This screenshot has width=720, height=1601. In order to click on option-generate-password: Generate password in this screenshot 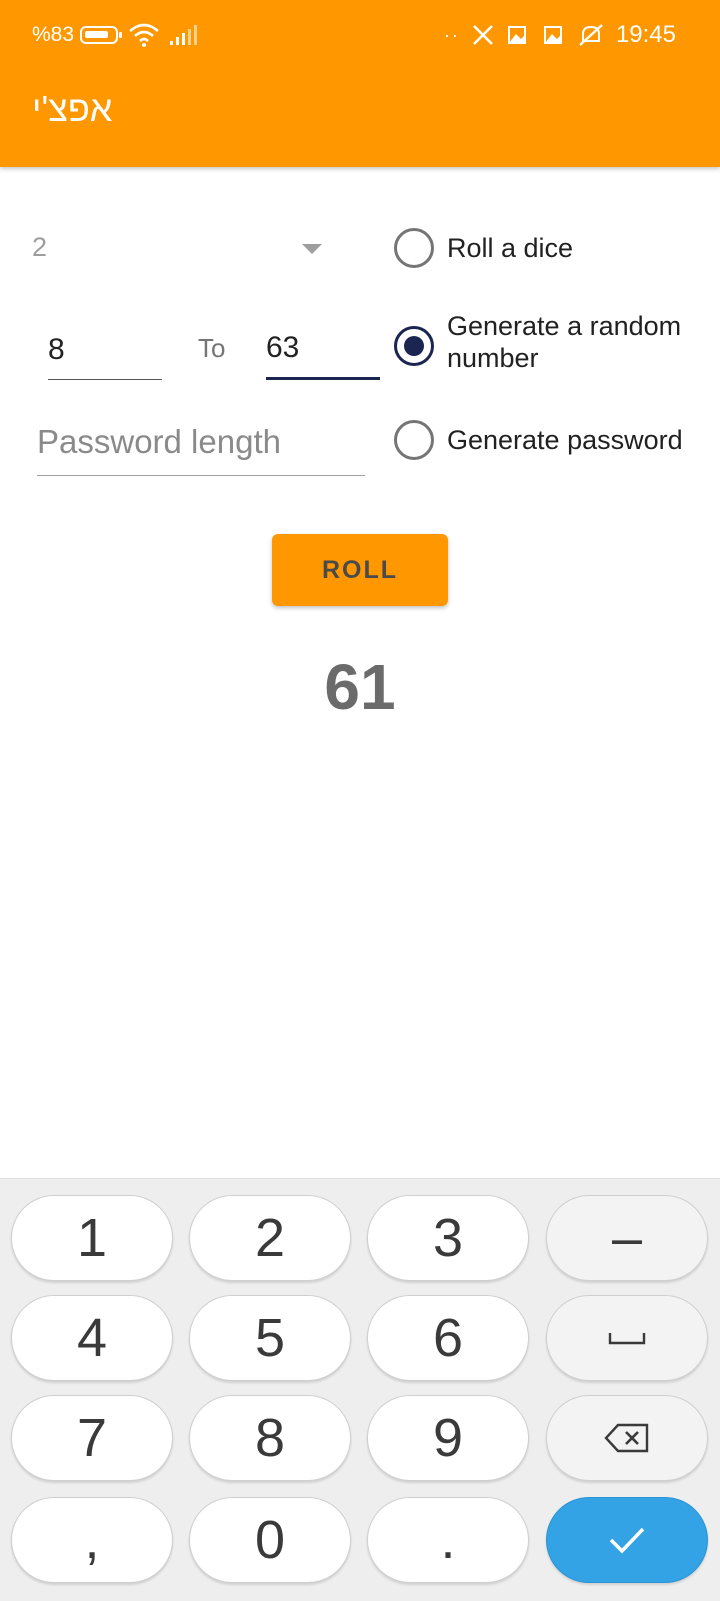, I will do `click(538, 440)`.